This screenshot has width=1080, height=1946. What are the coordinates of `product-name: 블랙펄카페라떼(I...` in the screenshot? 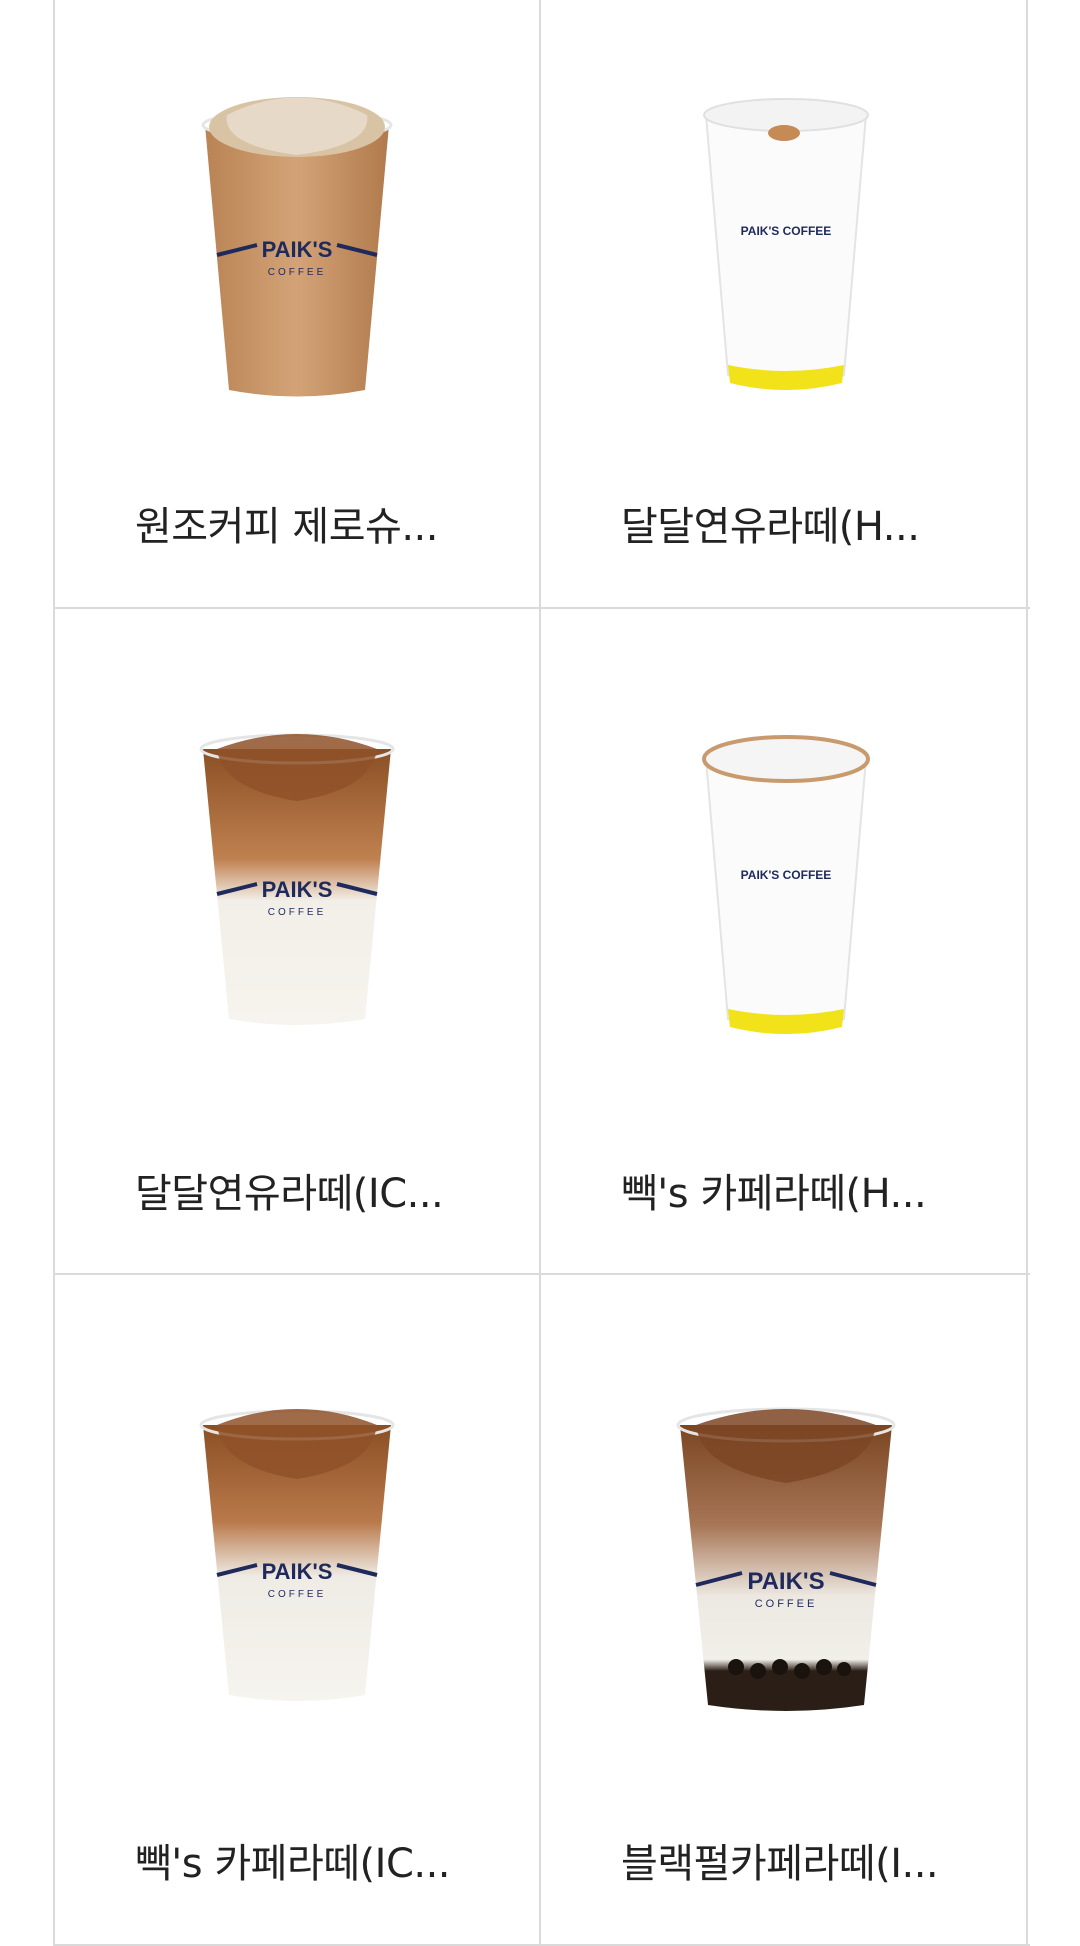 It's located at (780, 1864).